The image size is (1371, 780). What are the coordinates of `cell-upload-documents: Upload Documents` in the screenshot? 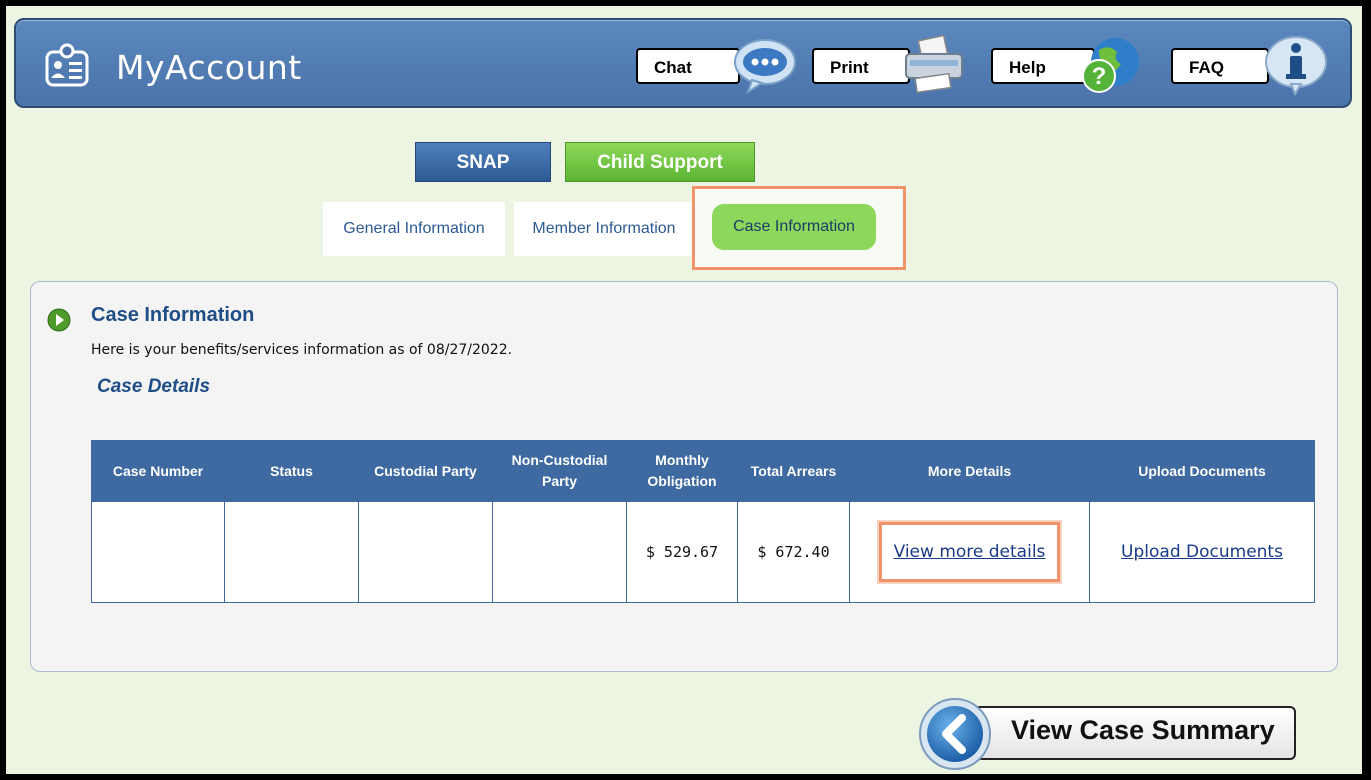 It's located at (1202, 552).